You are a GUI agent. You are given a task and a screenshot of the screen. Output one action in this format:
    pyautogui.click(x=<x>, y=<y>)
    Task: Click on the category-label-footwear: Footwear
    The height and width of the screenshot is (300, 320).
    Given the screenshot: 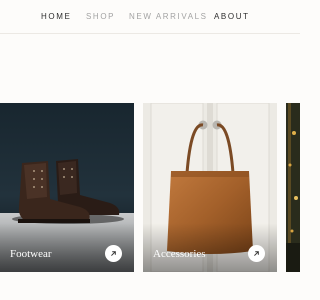 What is the action you would take?
    pyautogui.click(x=31, y=254)
    